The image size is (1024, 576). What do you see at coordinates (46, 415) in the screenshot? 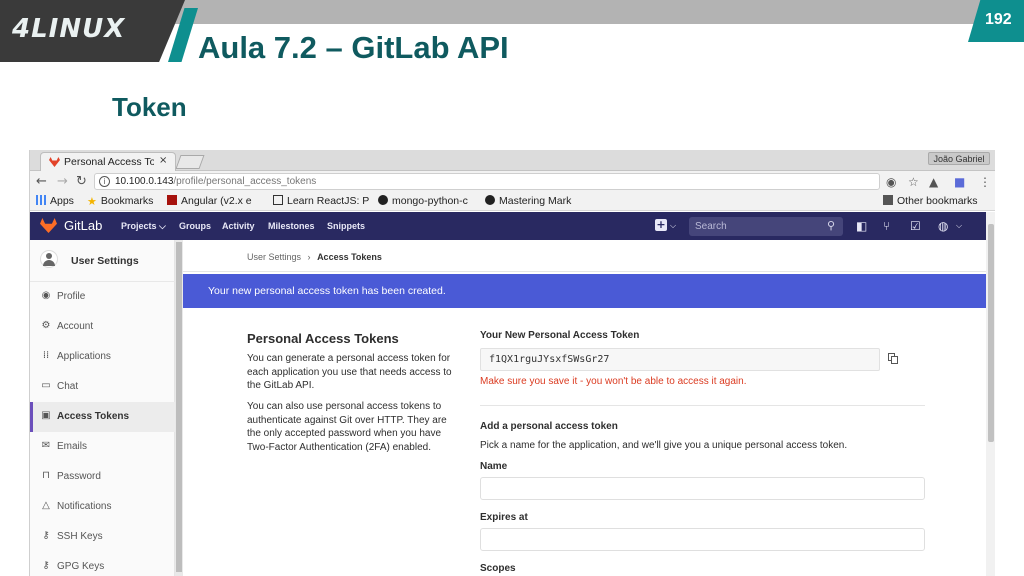
I see `access-tokens-icon: ▣` at bounding box center [46, 415].